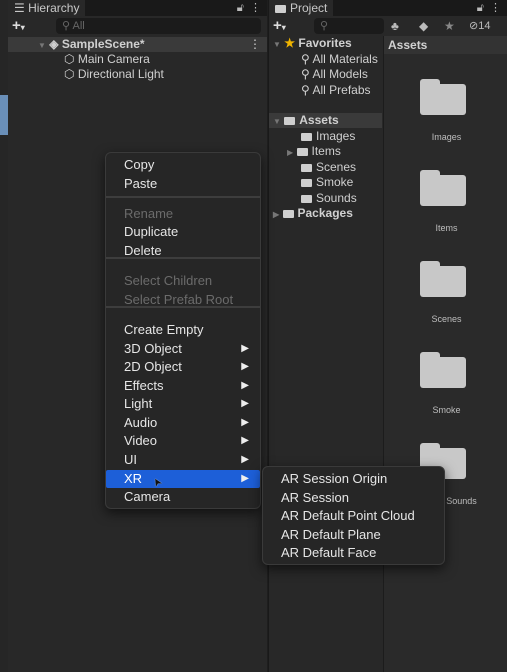 The width and height of the screenshot is (507, 672). I want to click on hierarchy-item: ⬡ Main Camera, so click(107, 59).